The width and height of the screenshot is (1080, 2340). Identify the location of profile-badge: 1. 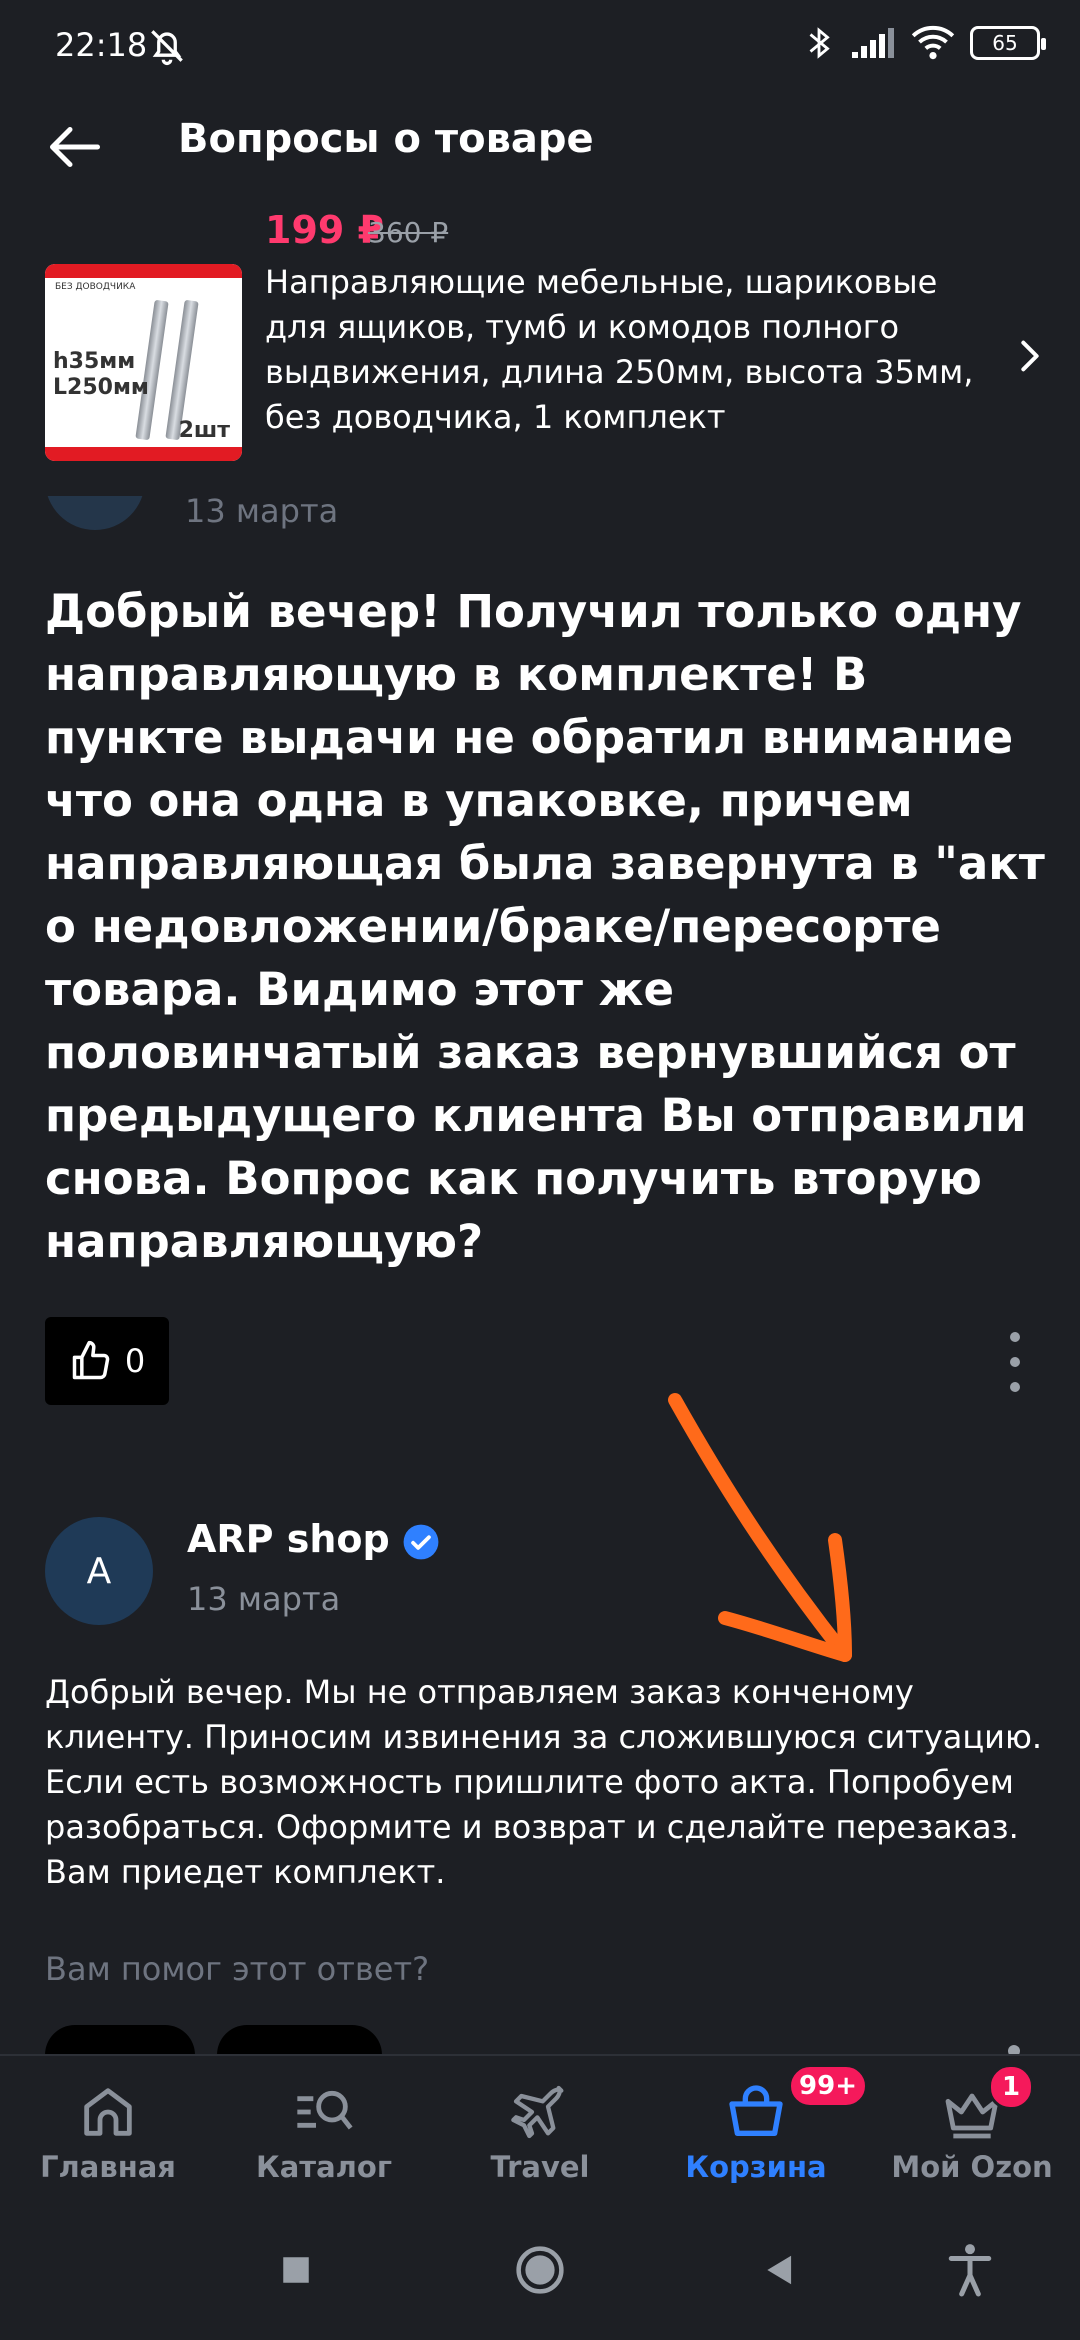
(1011, 2087).